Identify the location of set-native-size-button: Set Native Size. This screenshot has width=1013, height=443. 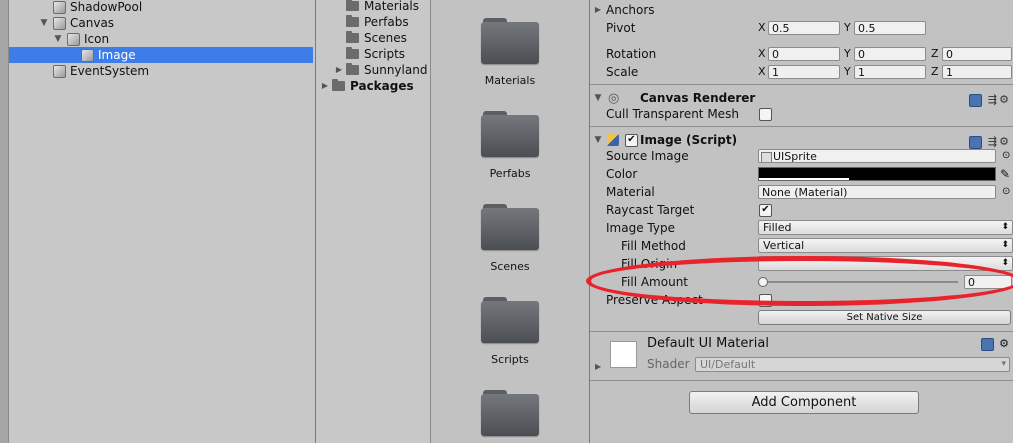
(884, 317).